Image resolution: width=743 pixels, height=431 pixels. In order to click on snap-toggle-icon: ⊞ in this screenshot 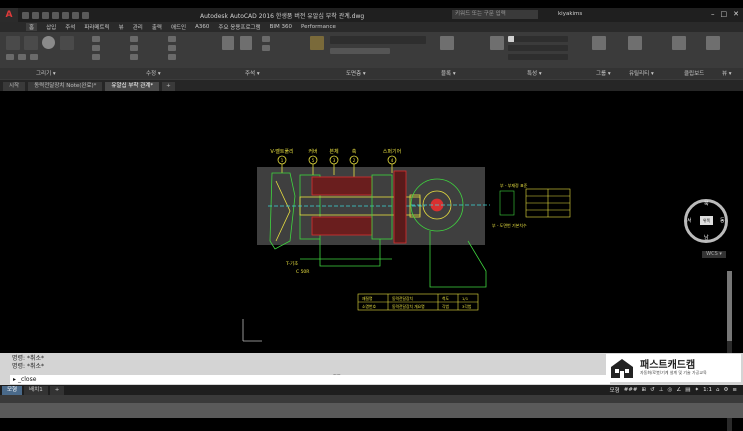, I will do `click(644, 390)`.